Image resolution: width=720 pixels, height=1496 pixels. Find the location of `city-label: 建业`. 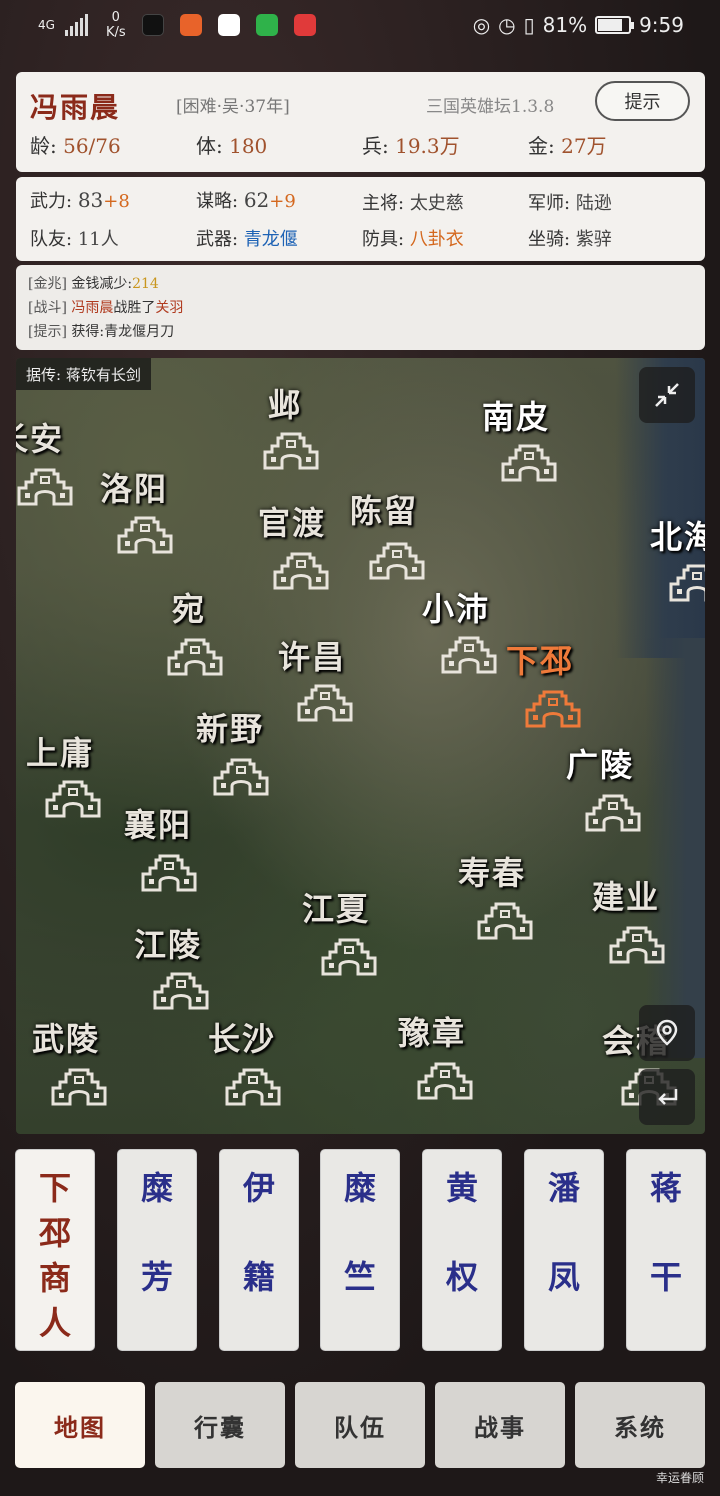

city-label: 建业 is located at coordinates (626, 895).